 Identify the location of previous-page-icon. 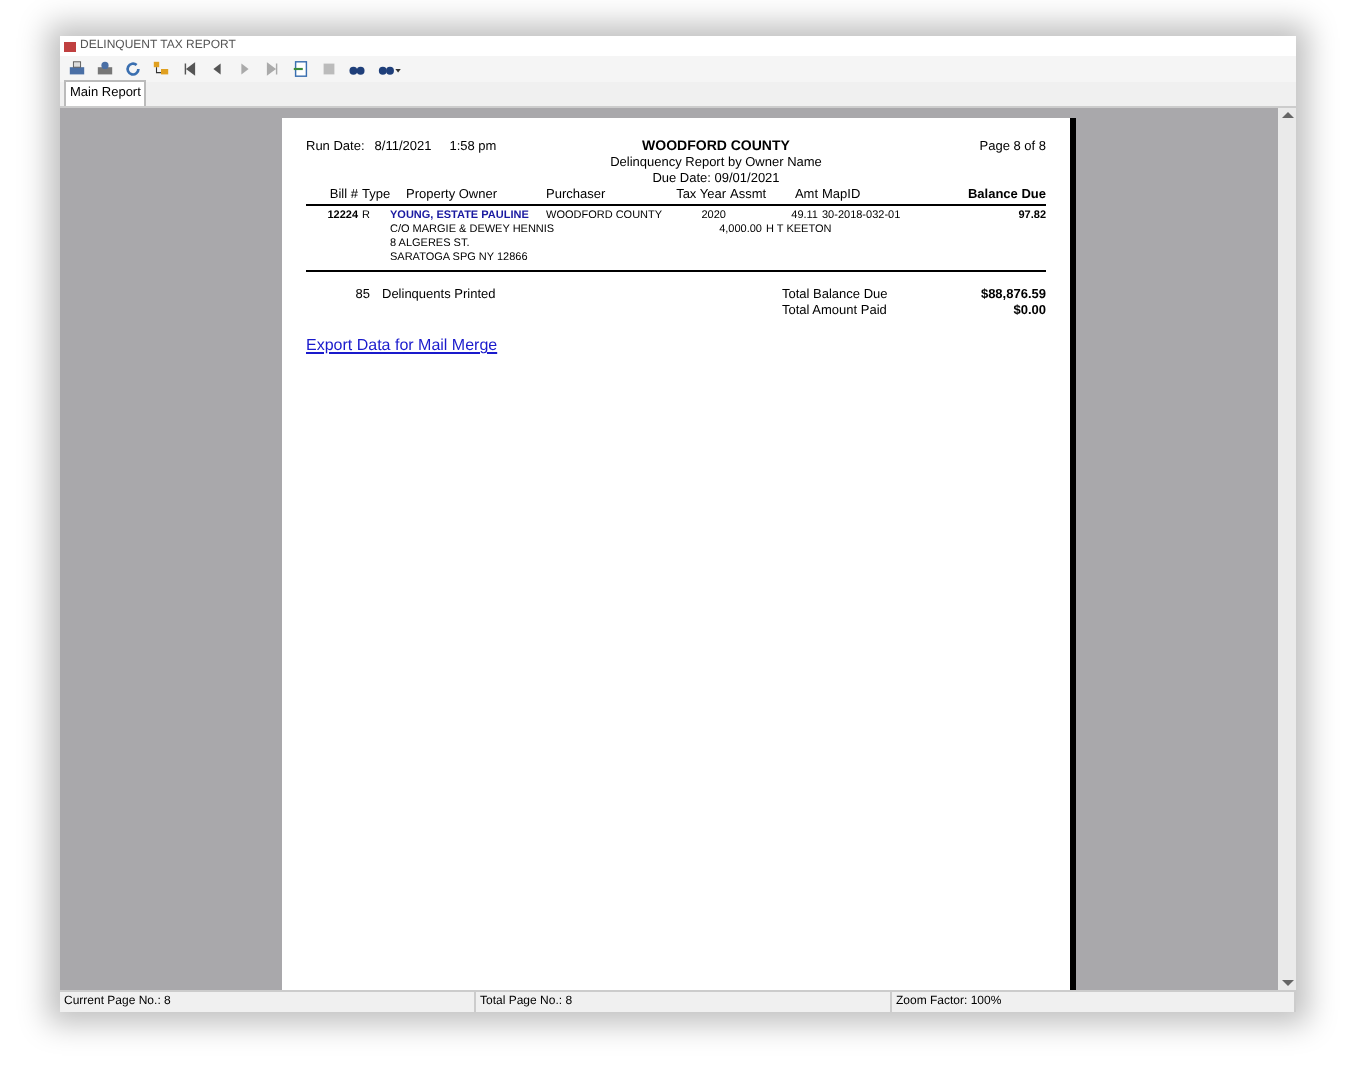
(217, 69).